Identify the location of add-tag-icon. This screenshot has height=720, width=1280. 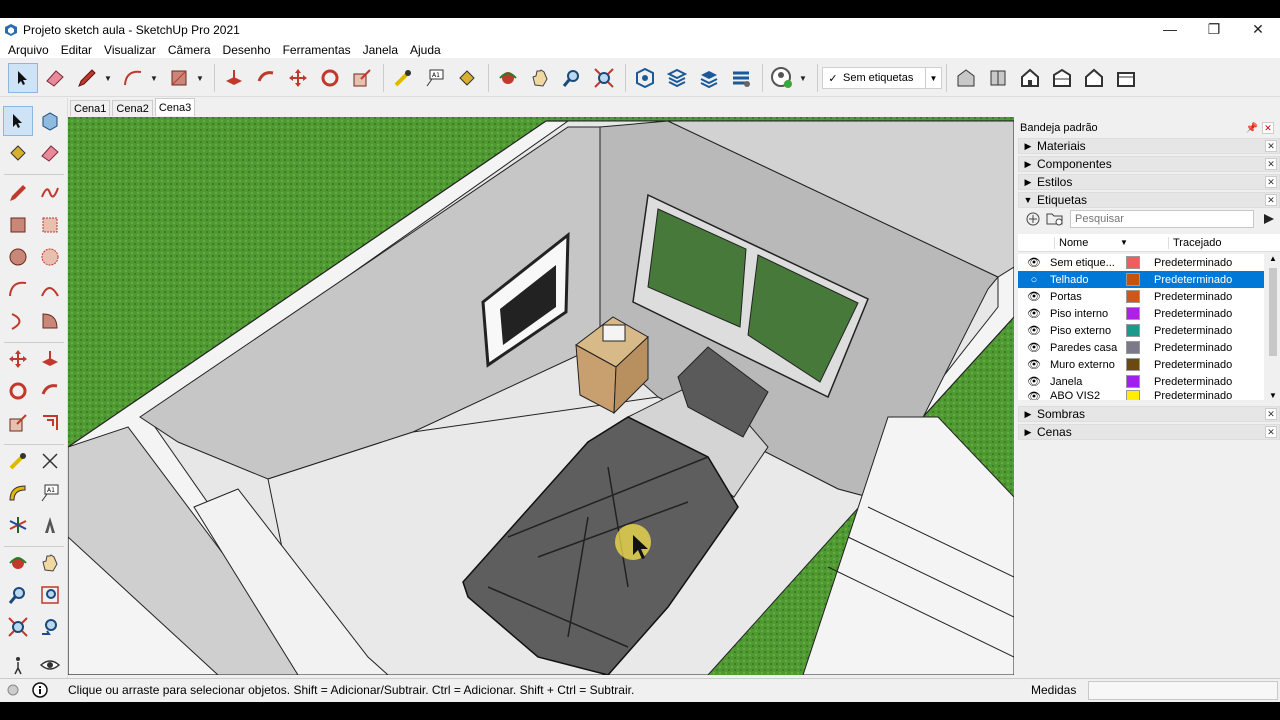
(1033, 219).